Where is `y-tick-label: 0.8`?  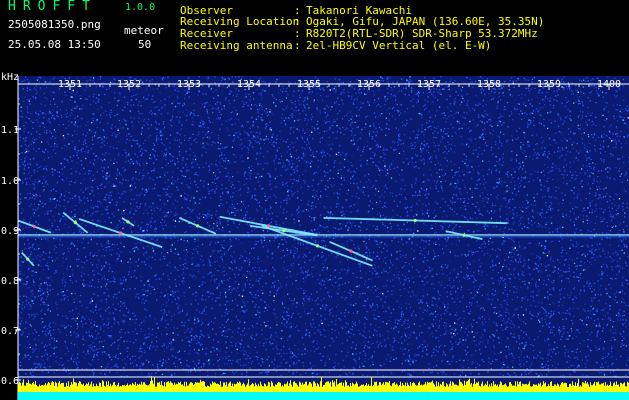
y-tick-label: 0.8 is located at coordinates (10, 281).